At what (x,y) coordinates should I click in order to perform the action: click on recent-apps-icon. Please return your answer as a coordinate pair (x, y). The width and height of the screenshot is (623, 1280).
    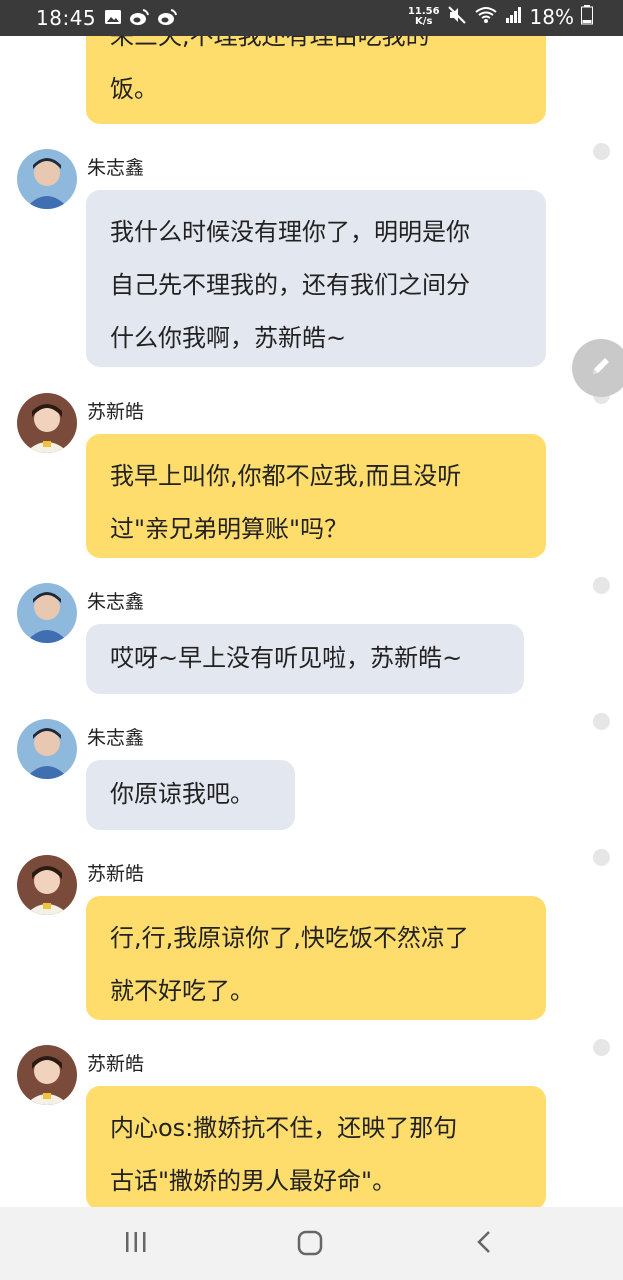
    Looking at the image, I should click on (136, 1244).